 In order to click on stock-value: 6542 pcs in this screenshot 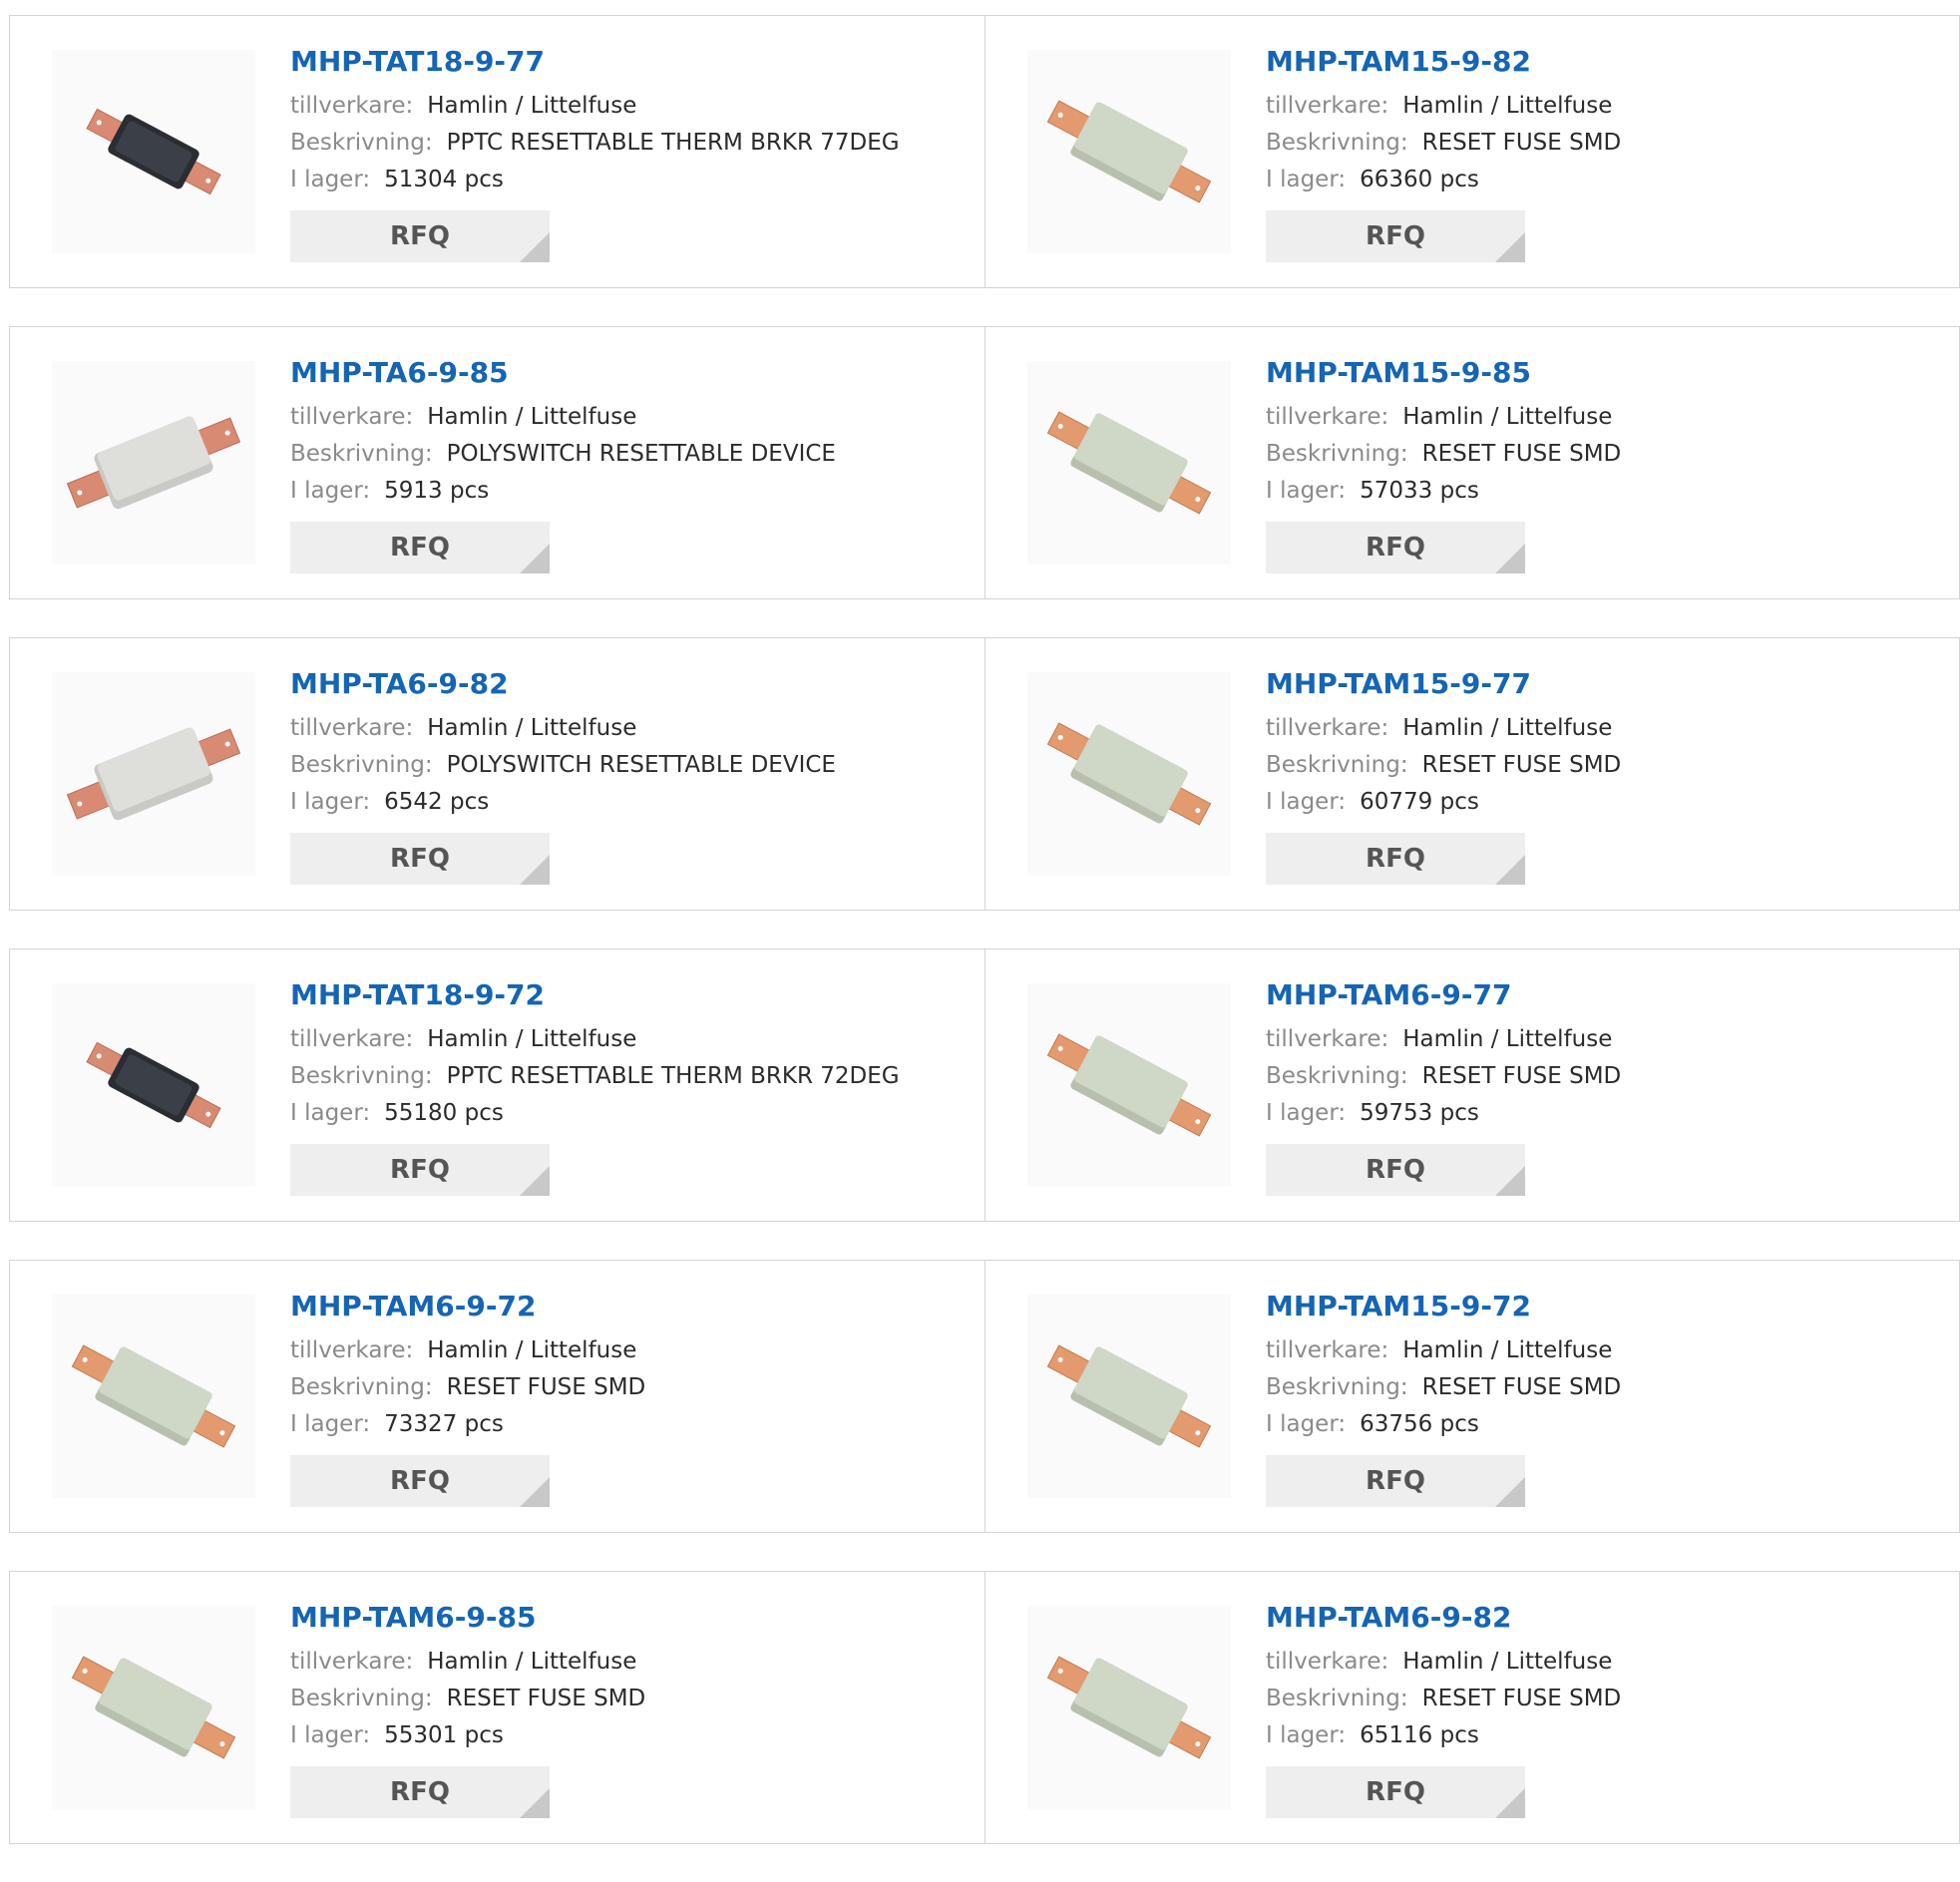, I will do `click(437, 802)`.